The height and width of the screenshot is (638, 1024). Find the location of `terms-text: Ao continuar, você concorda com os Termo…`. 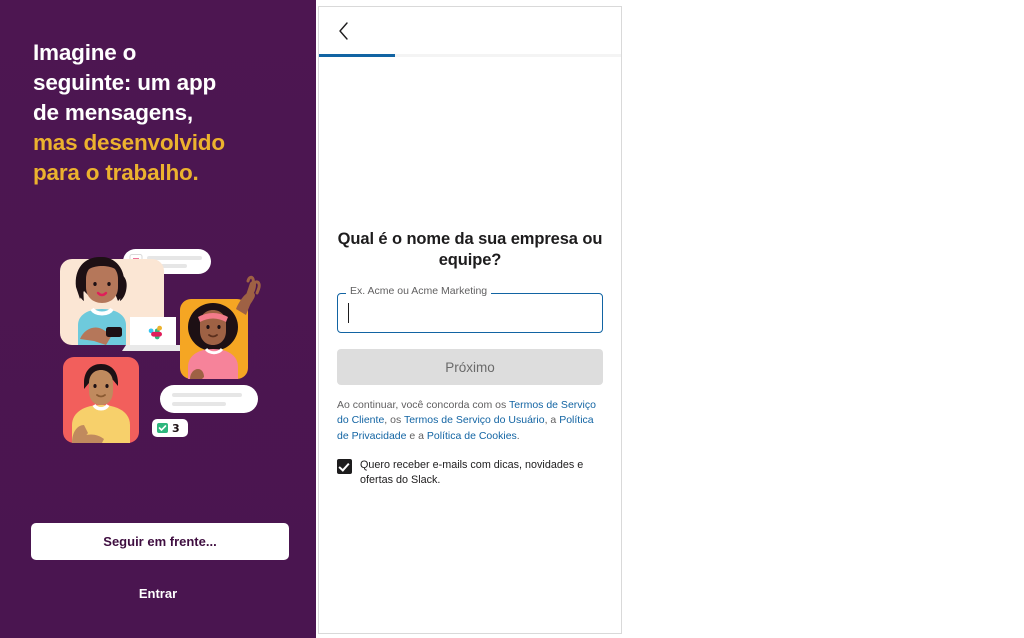

terms-text: Ao continuar, você concorda com os Termo… is located at coordinates (470, 421).